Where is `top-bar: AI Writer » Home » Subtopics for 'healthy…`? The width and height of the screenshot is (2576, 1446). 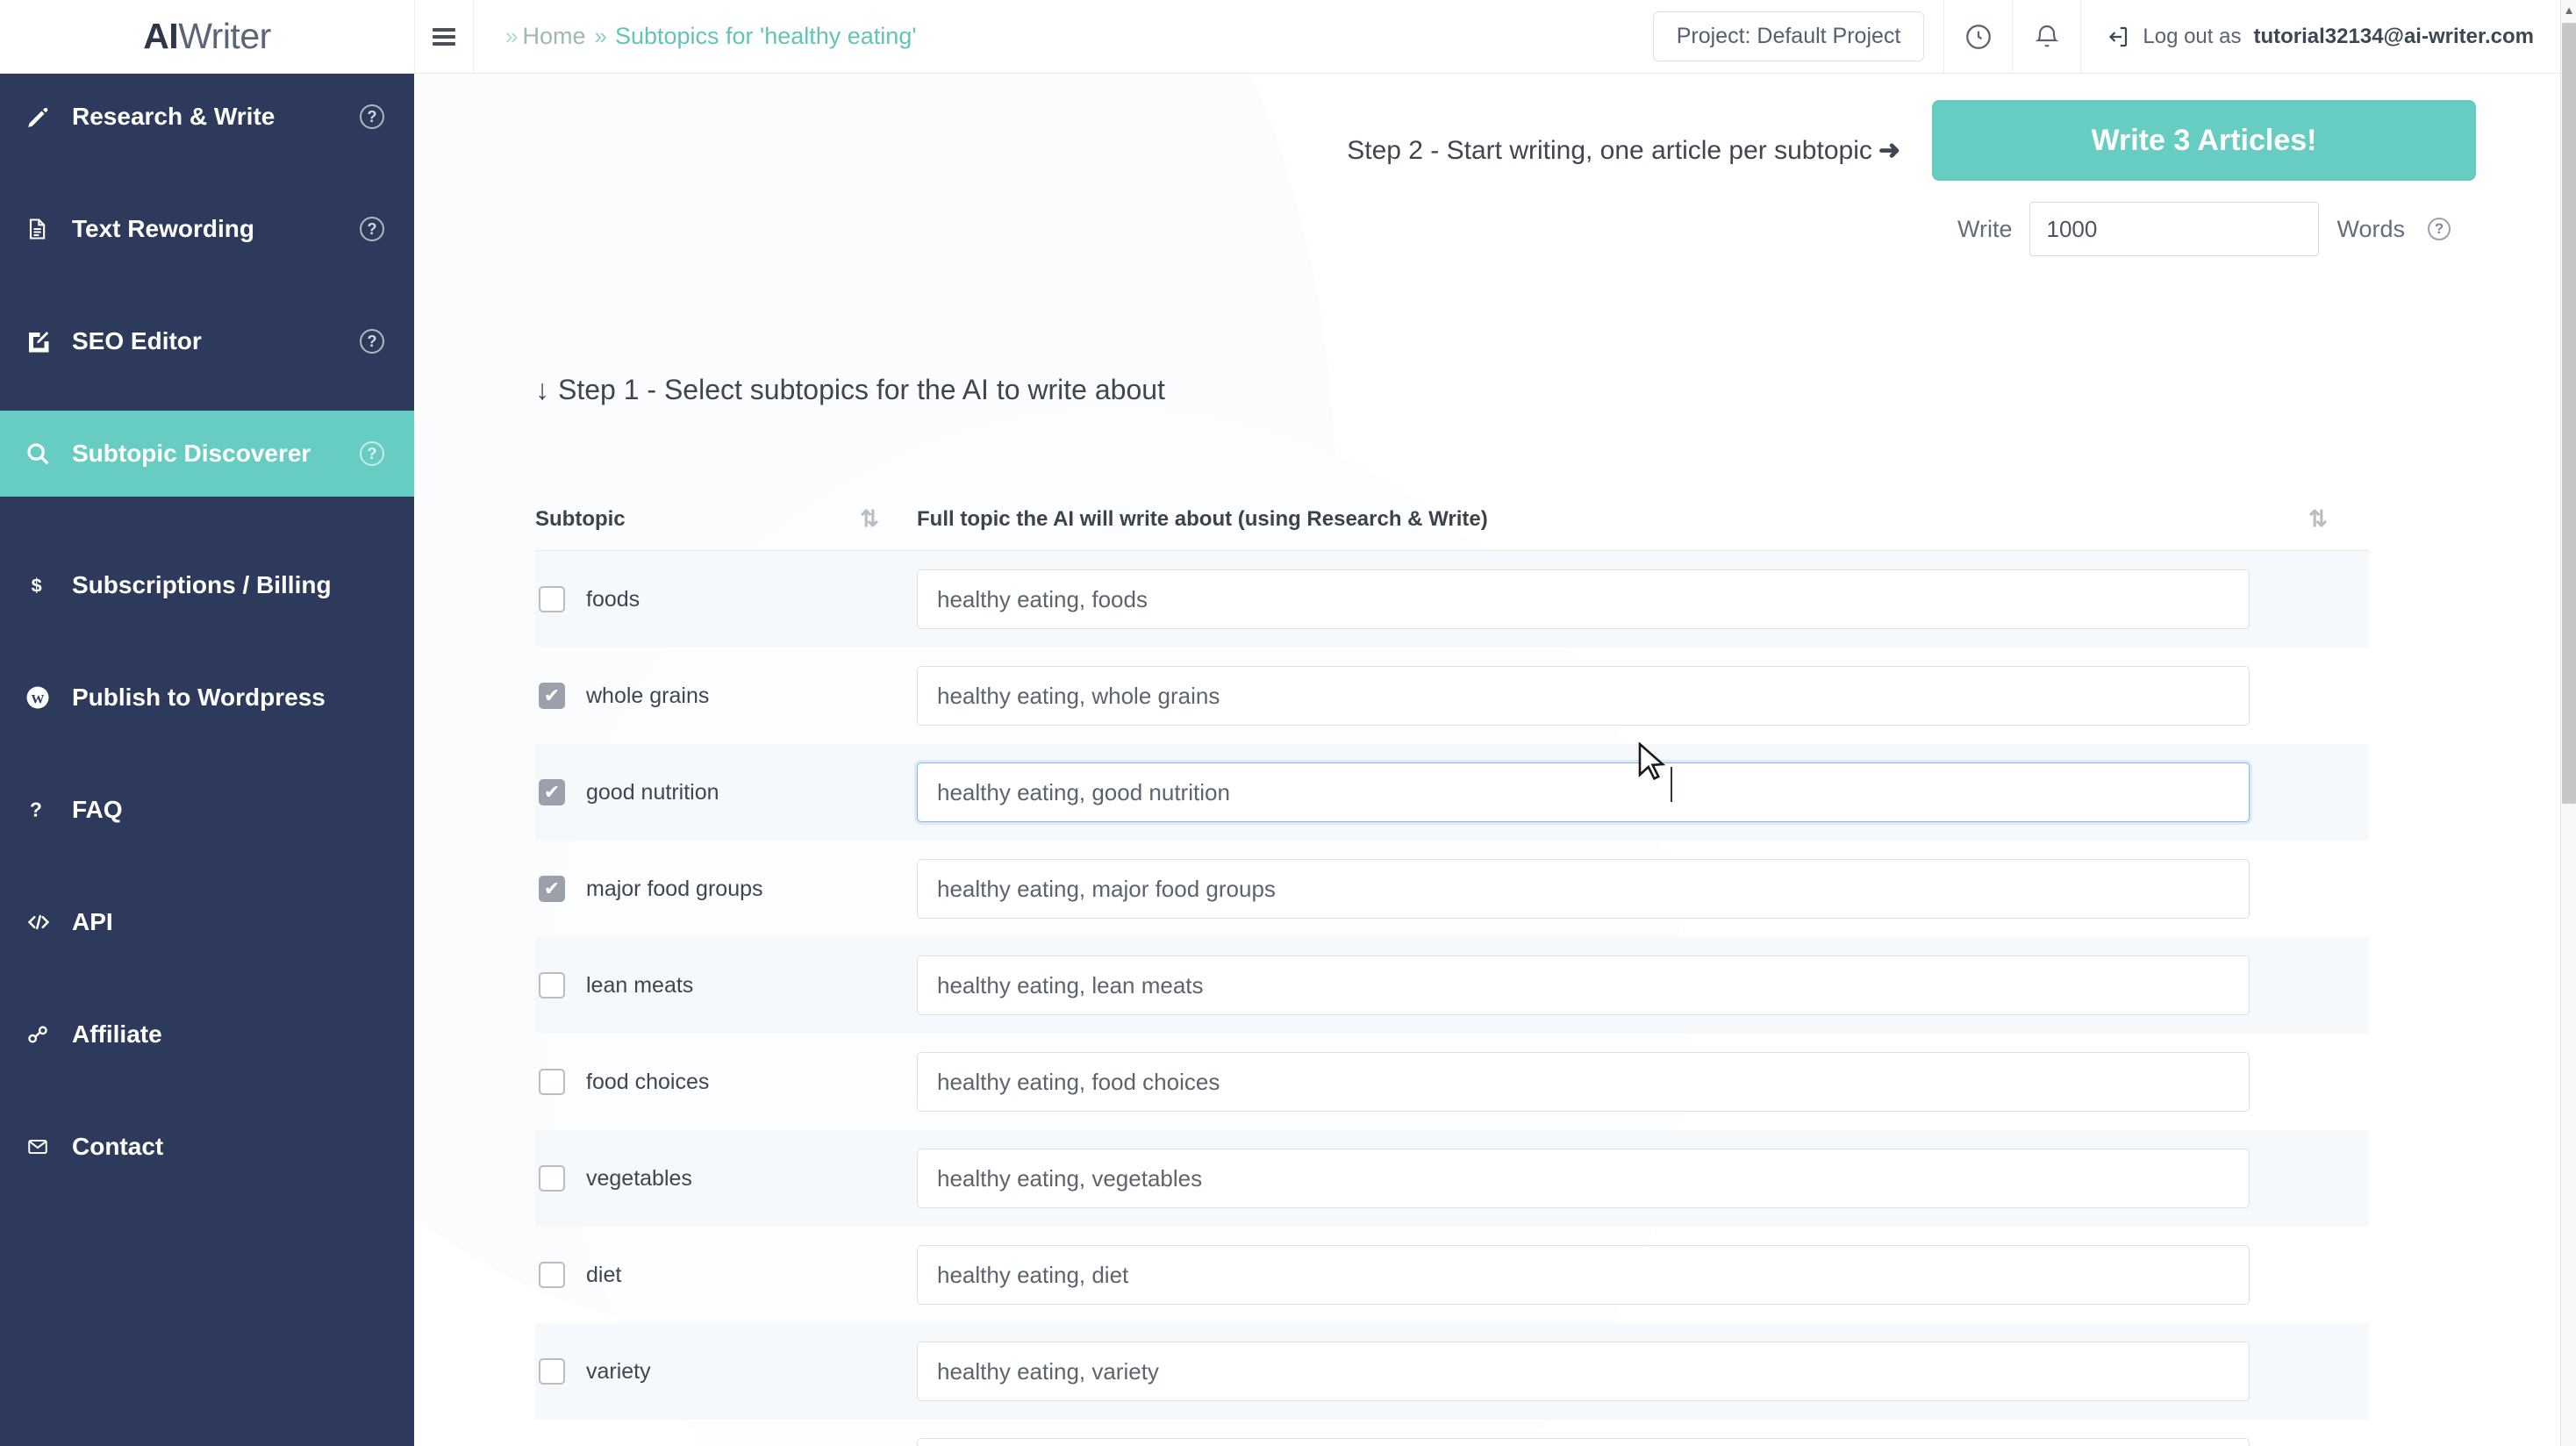
top-bar: AI Writer » Home » Subtopics for 'healthy… is located at coordinates (1280, 37).